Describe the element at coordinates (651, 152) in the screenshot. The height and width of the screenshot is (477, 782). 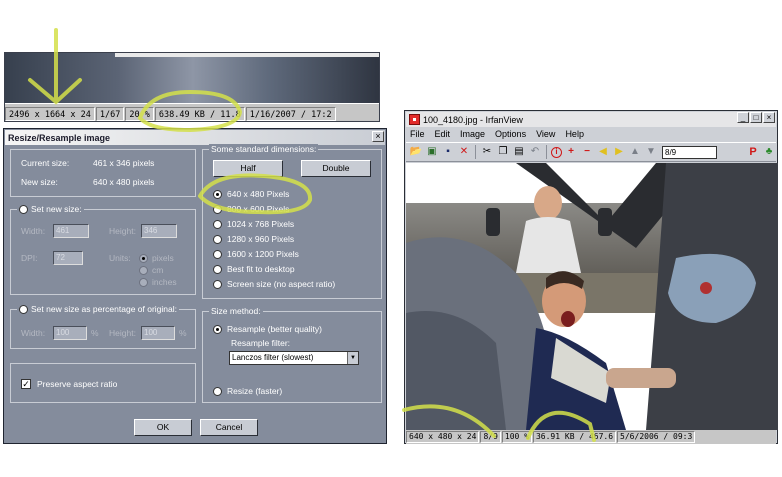
I see `last-icon: ▼` at that location.